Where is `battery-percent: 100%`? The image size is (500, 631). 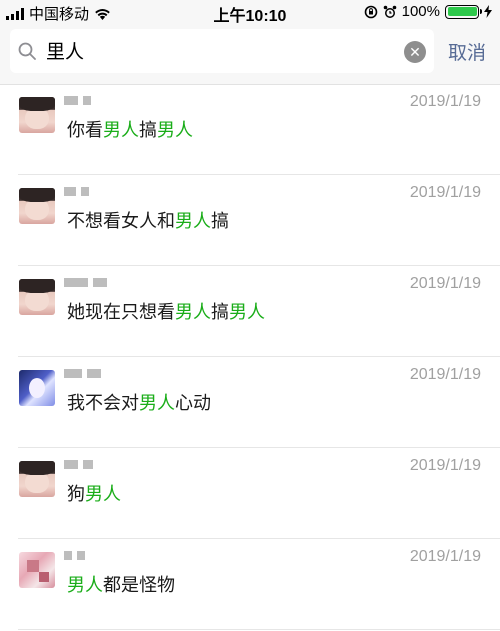
battery-percent: 100% is located at coordinates (420, 11).